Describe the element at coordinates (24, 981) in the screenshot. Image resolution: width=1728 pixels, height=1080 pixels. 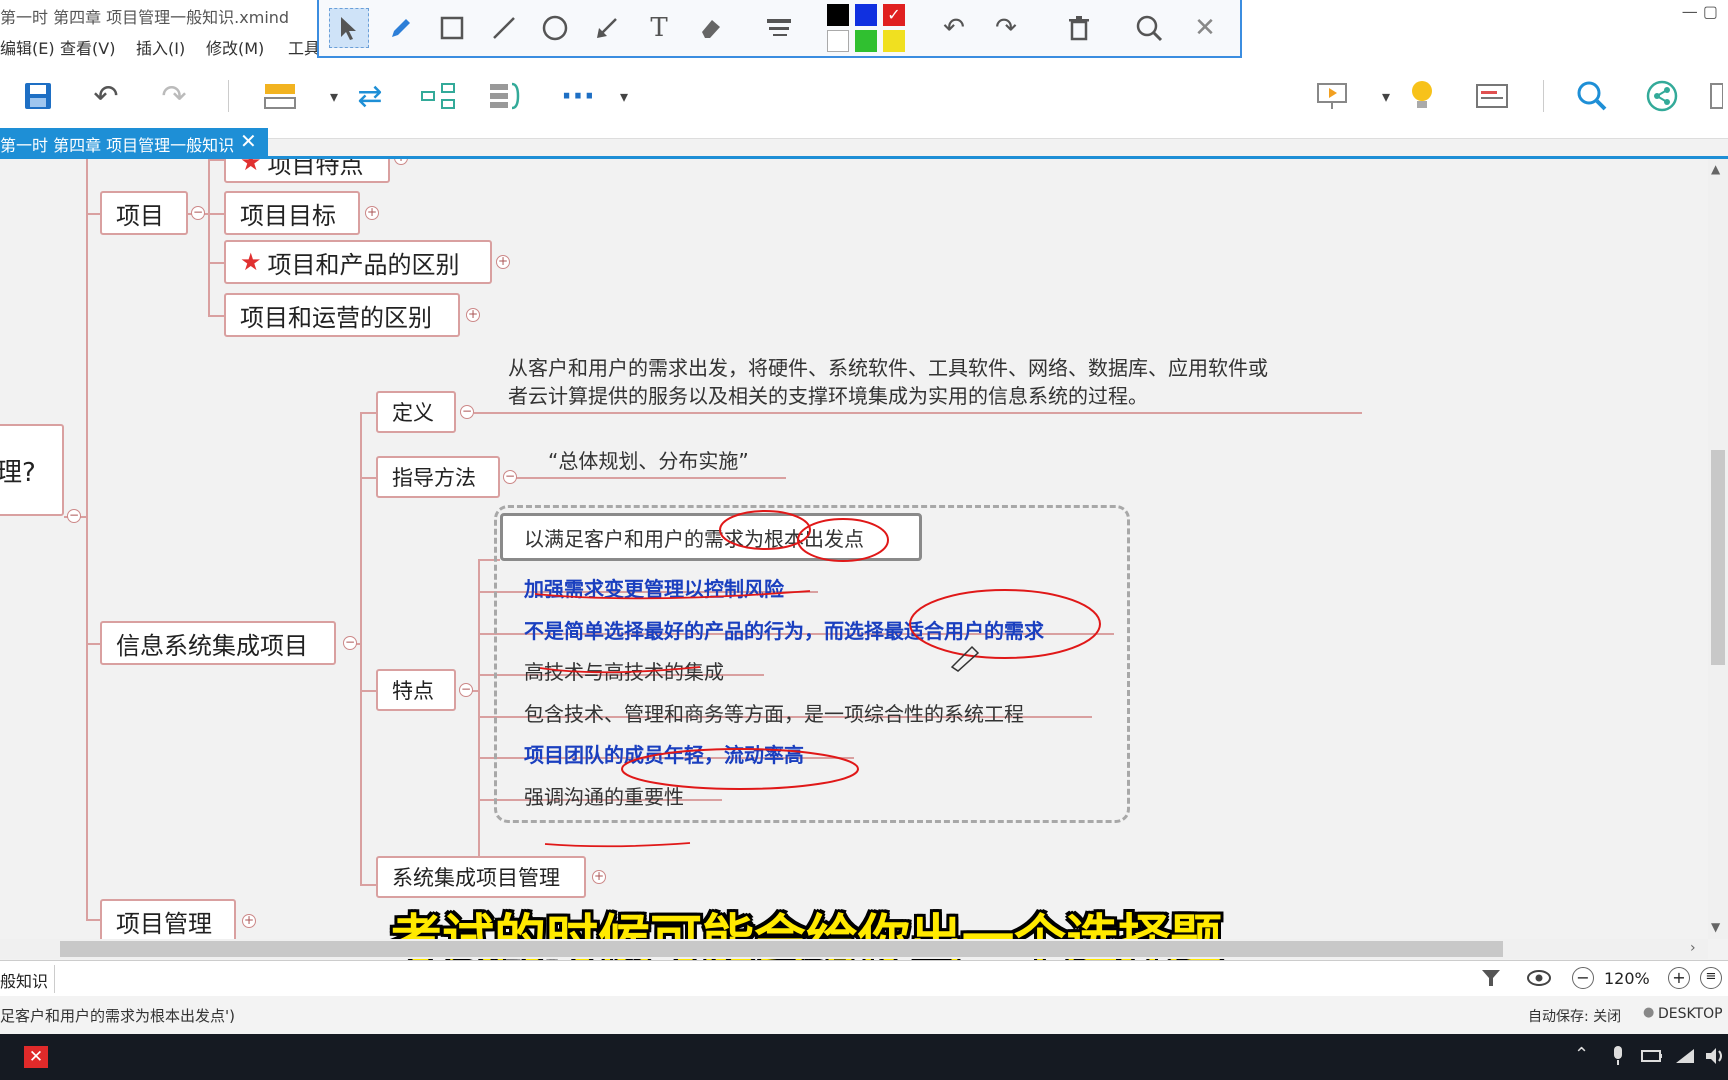
I see `filter-label: 般知识` at that location.